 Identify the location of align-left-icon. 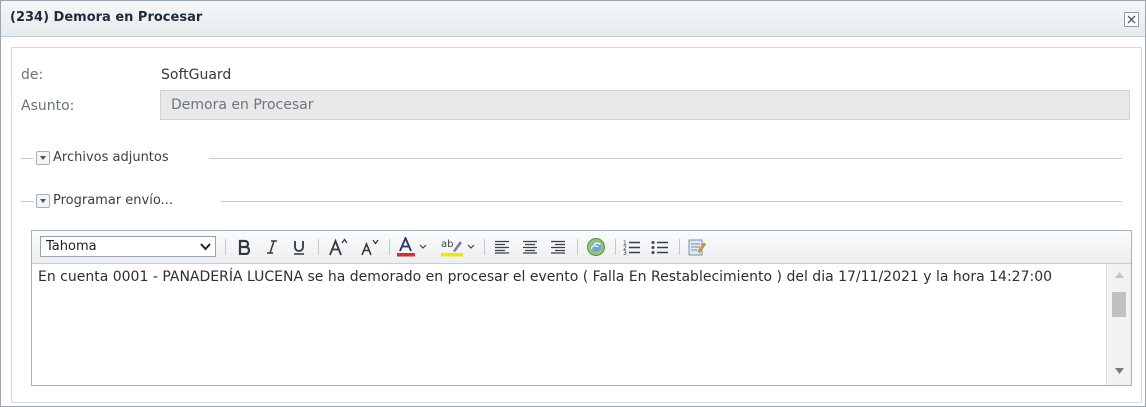
(502, 247).